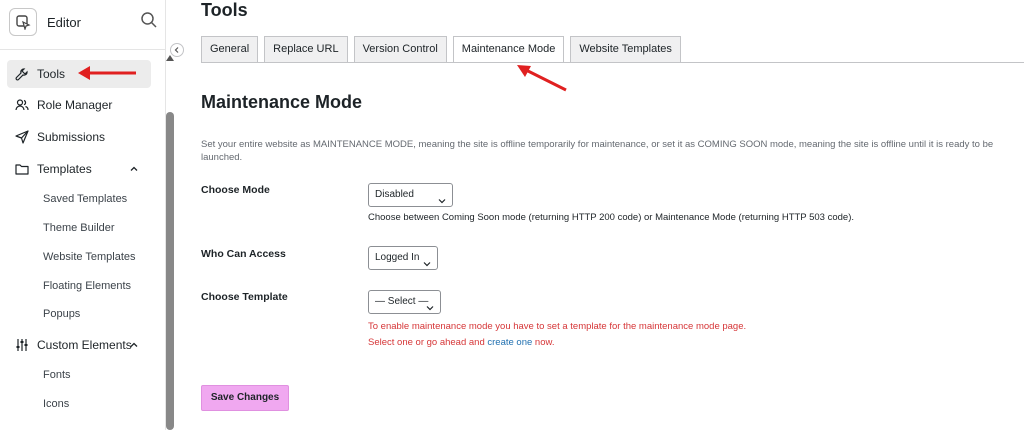 The image size is (1024, 430). Describe the element at coordinates (543, 342) in the screenshot. I see `template-warning-suffix: now.` at that location.